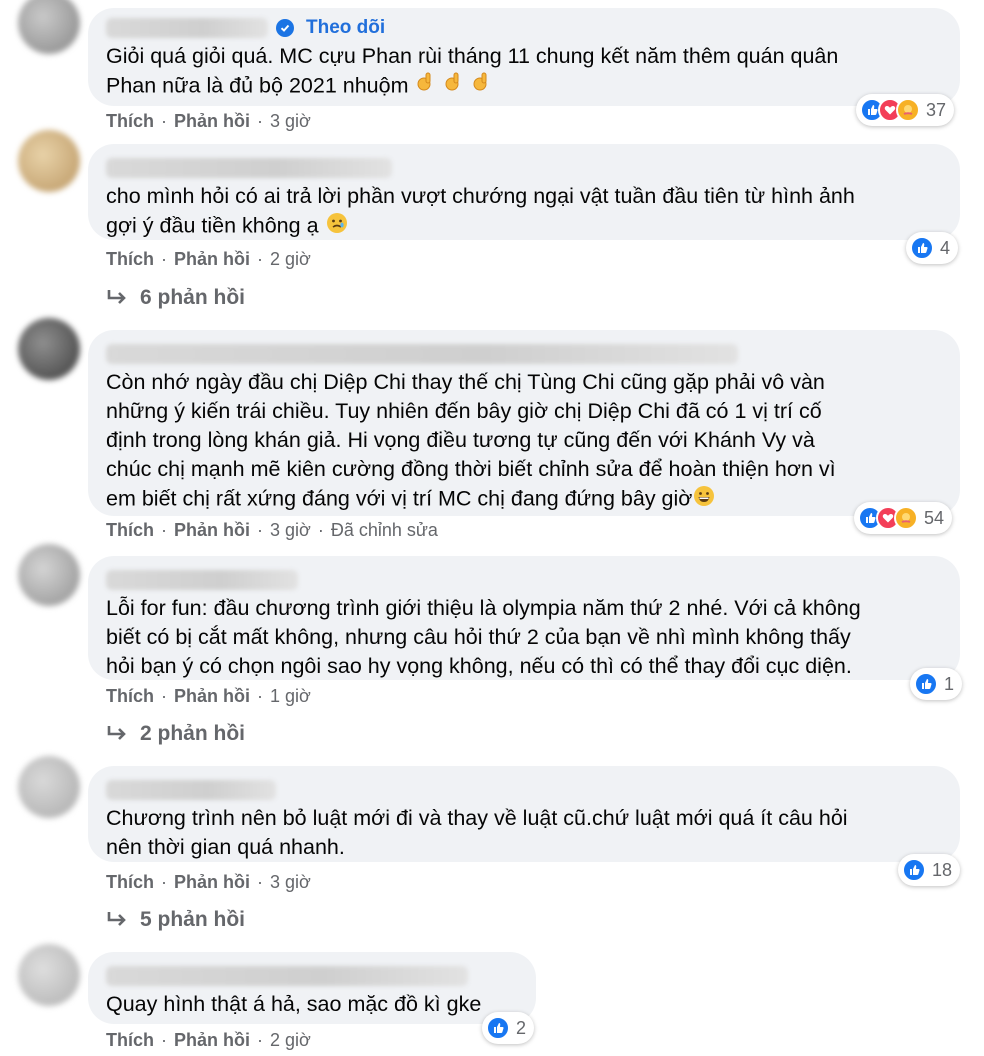 The image size is (984, 1056). I want to click on view-replies-link: 5 phản hồi, so click(175, 920).